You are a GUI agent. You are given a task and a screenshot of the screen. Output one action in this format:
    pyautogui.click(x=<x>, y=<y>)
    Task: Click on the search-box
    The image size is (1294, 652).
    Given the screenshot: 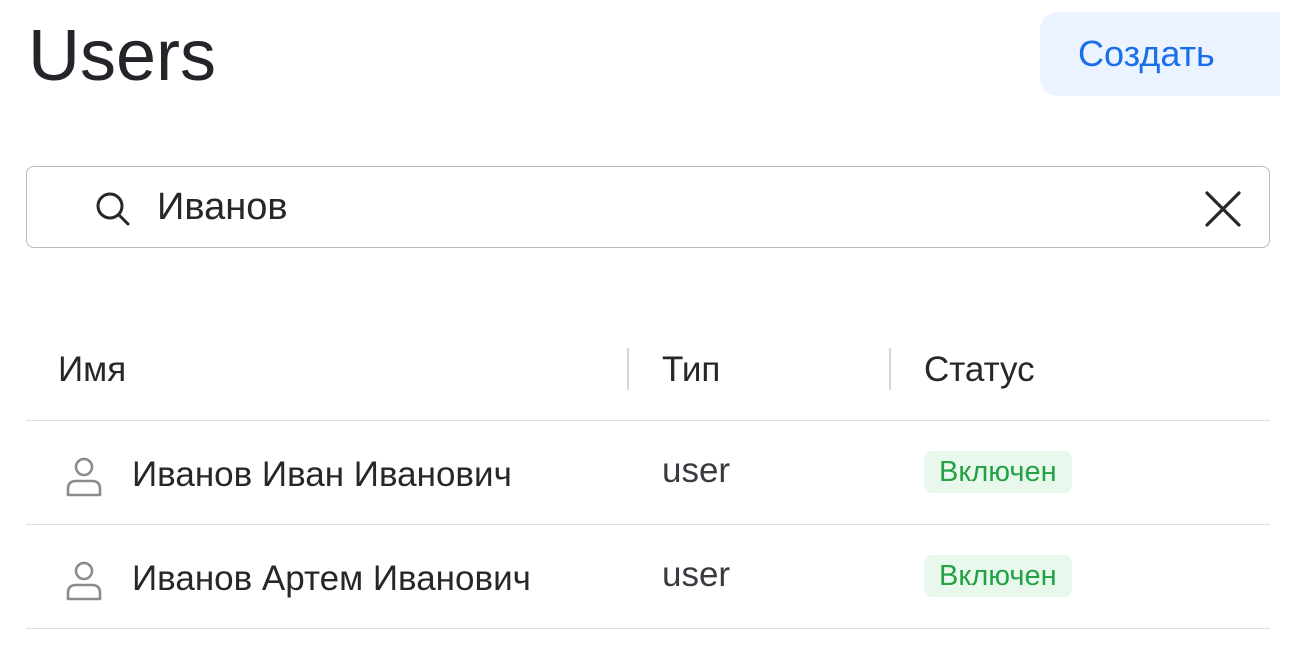 What is the action you would take?
    pyautogui.click(x=648, y=207)
    